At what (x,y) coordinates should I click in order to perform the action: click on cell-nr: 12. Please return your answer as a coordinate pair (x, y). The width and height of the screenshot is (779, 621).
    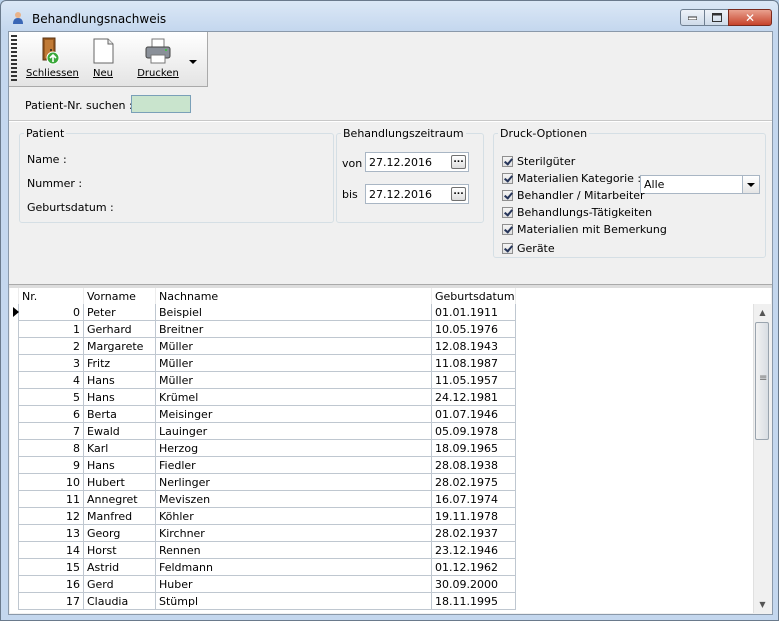
    Looking at the image, I should click on (51, 516).